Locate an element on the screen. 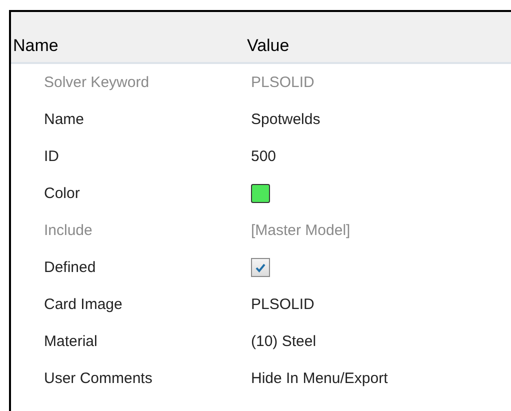 The height and width of the screenshot is (411, 511). column-header: Name is located at coordinates (36, 46).